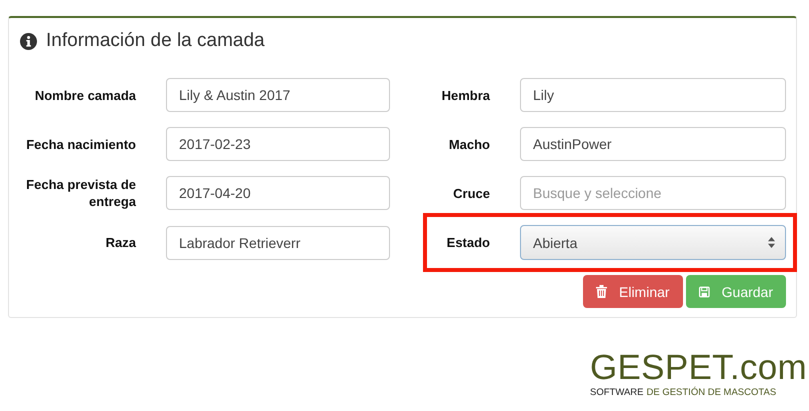 The height and width of the screenshot is (411, 809). What do you see at coordinates (617, 392) in the screenshot?
I see `logo-tagline: SOFTWARE` at bounding box center [617, 392].